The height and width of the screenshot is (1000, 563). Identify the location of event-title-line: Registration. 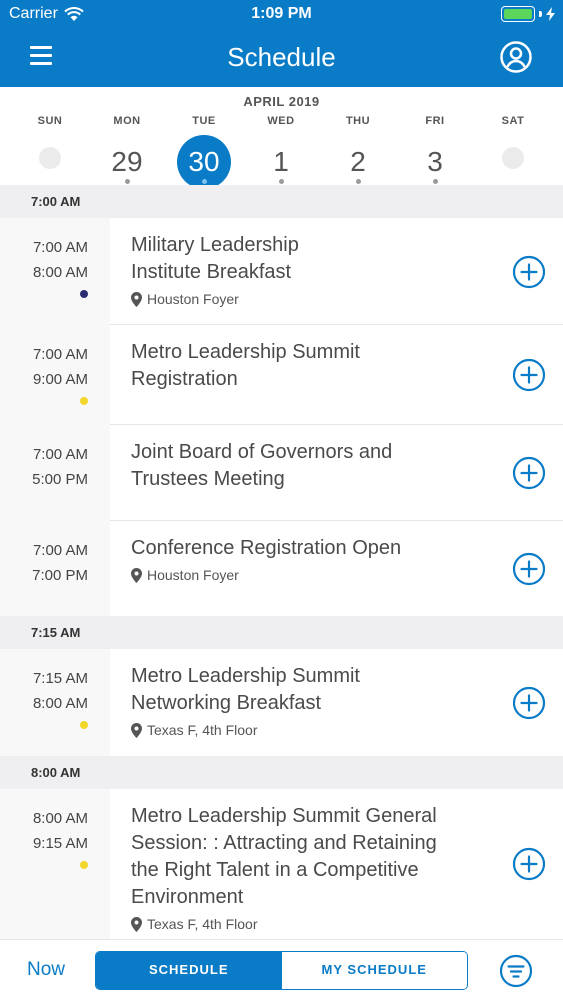
(306, 379).